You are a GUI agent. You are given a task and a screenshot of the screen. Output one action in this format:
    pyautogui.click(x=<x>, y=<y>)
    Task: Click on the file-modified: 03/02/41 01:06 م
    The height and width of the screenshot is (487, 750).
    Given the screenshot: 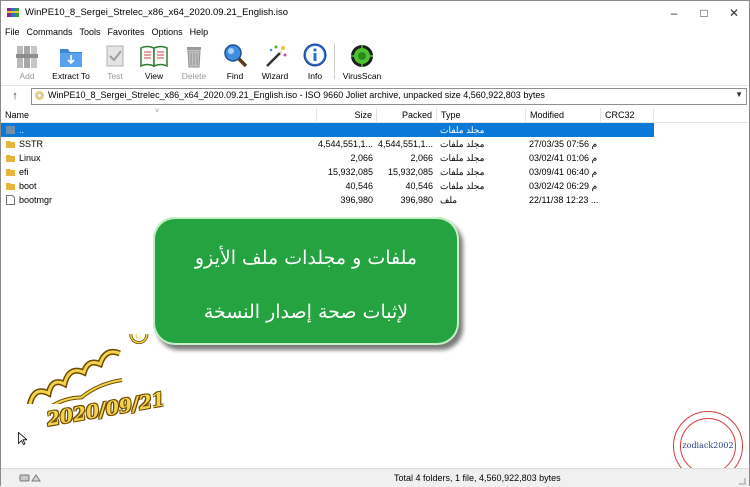 What is the action you would take?
    pyautogui.click(x=563, y=158)
    